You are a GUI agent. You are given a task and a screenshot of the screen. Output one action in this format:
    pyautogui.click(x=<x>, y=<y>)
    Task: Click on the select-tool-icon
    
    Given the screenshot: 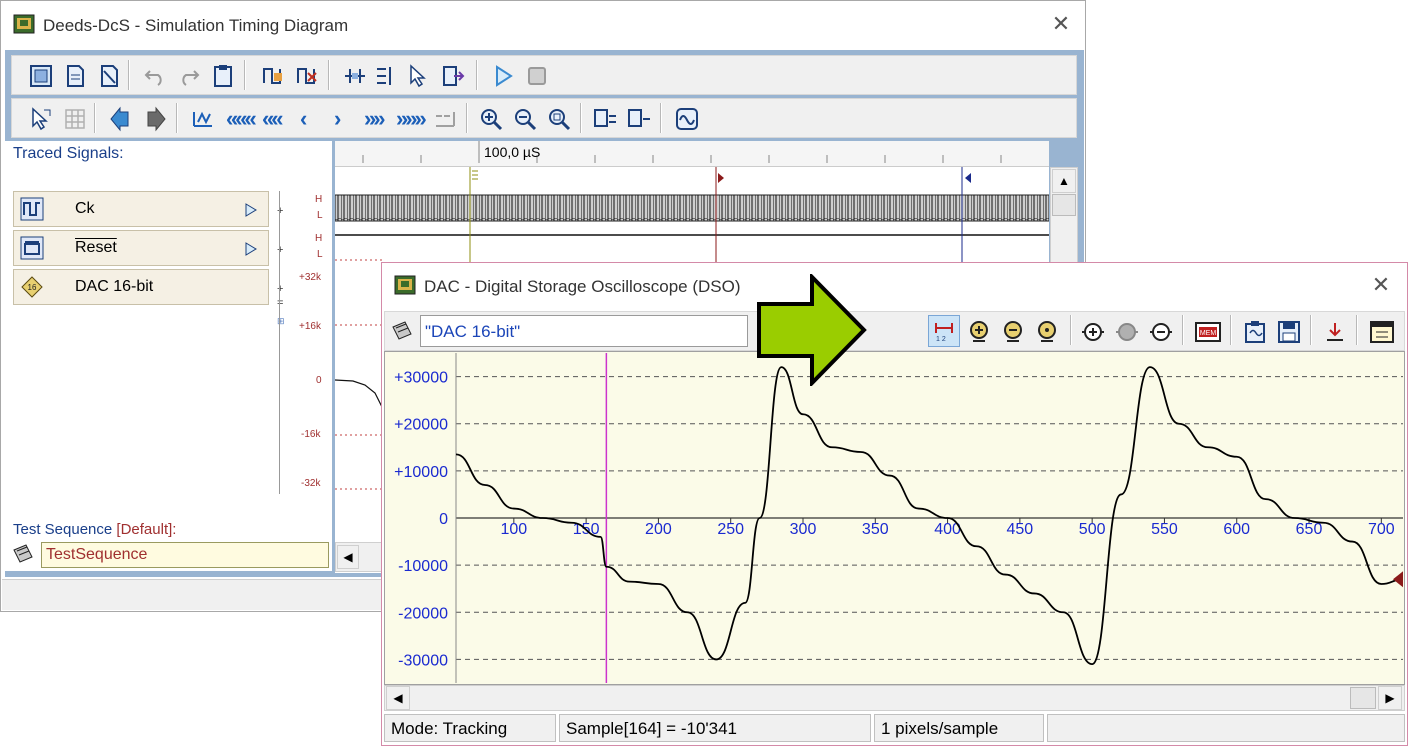 What is the action you would take?
    pyautogui.click(x=41, y=119)
    